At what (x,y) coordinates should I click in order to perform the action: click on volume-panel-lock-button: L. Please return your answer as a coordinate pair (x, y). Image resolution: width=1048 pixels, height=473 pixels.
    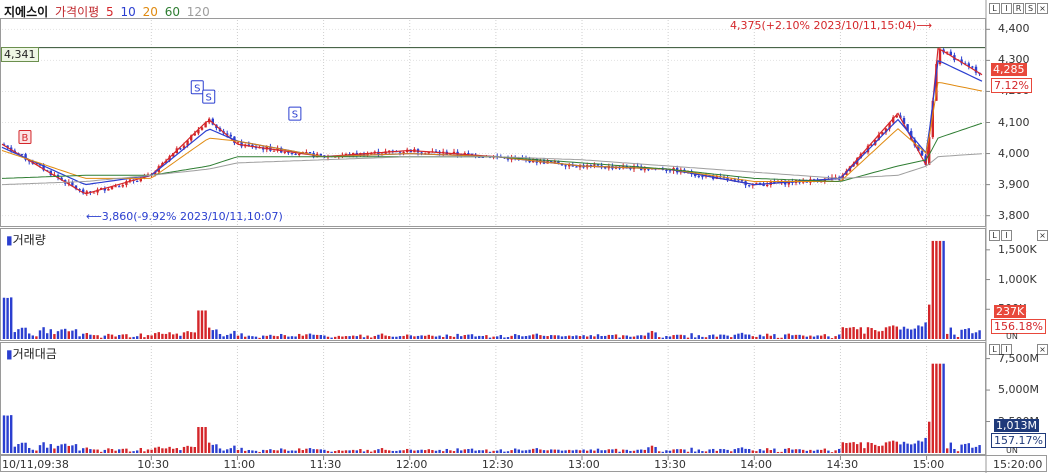
    Looking at the image, I should click on (994, 235).